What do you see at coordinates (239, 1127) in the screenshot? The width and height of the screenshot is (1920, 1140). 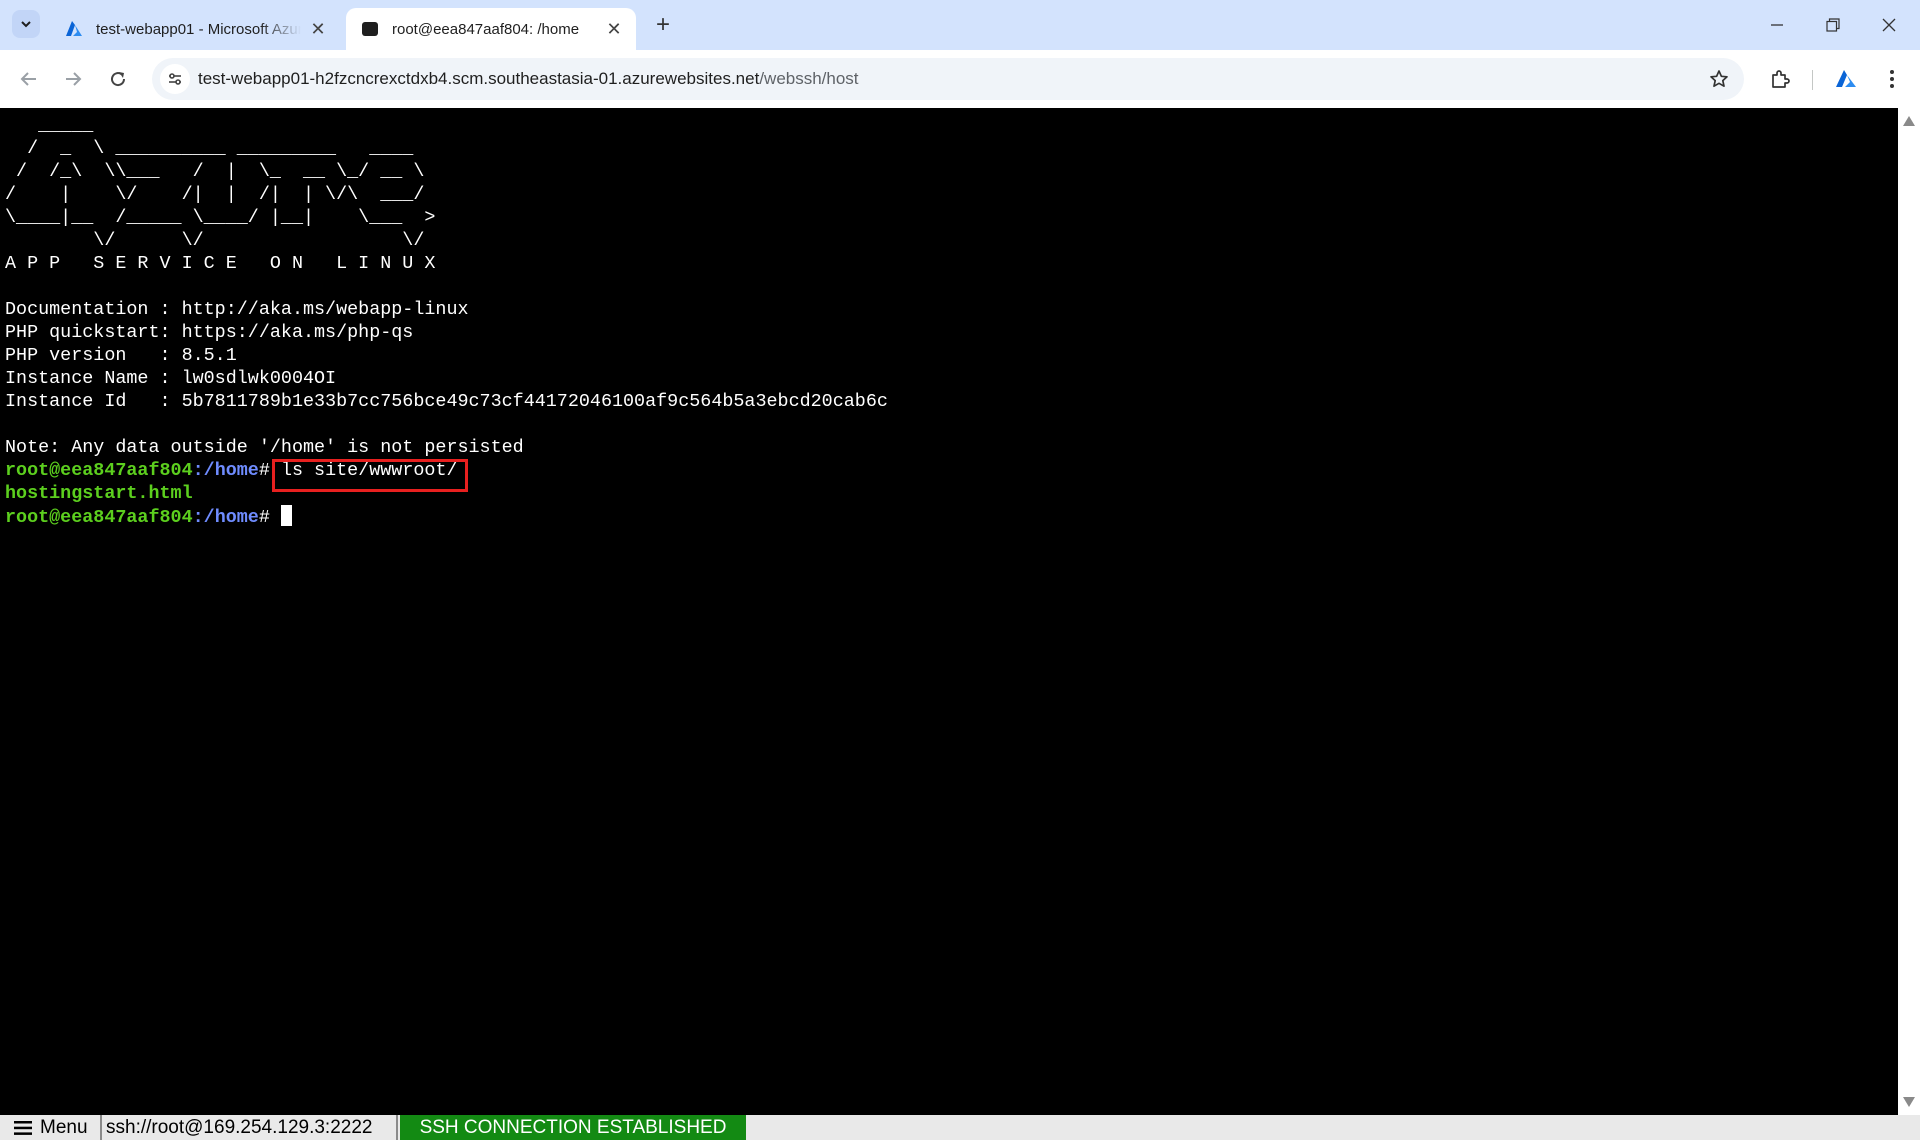 I see `connection-string: ssh://root@169.254.129.3:2222` at bounding box center [239, 1127].